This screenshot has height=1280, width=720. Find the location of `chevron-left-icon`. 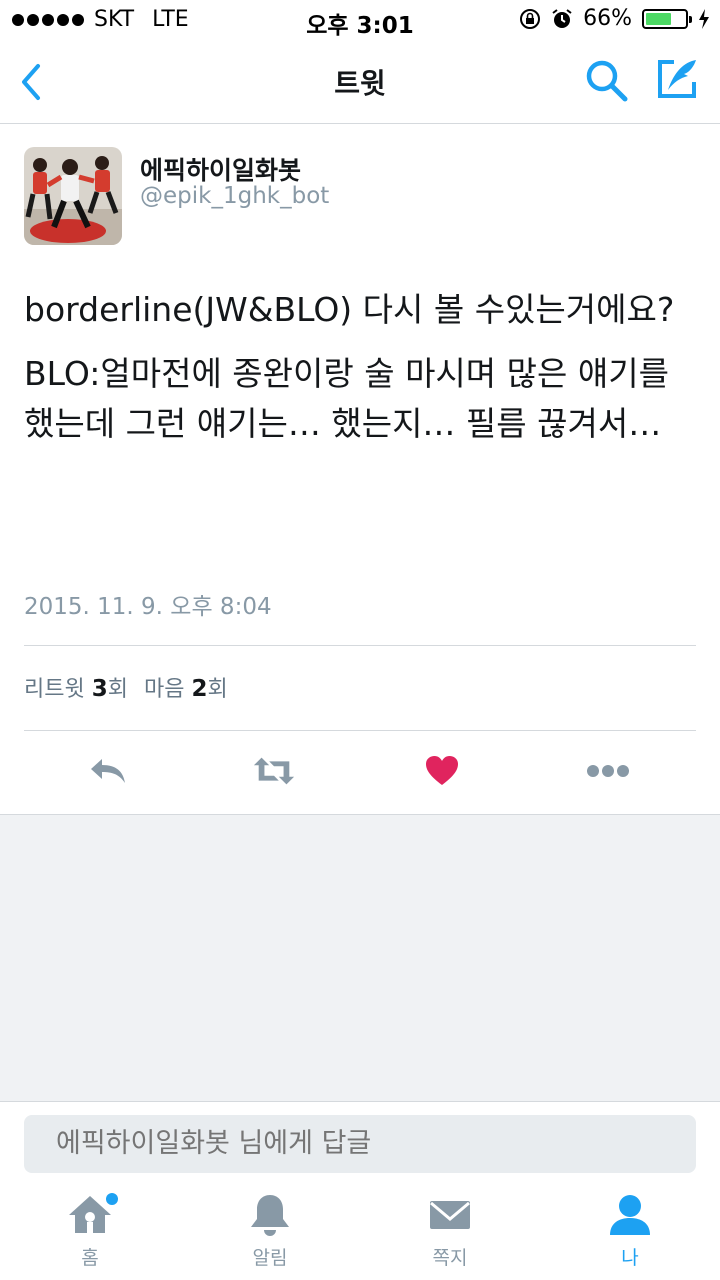

chevron-left-icon is located at coordinates (31, 82).